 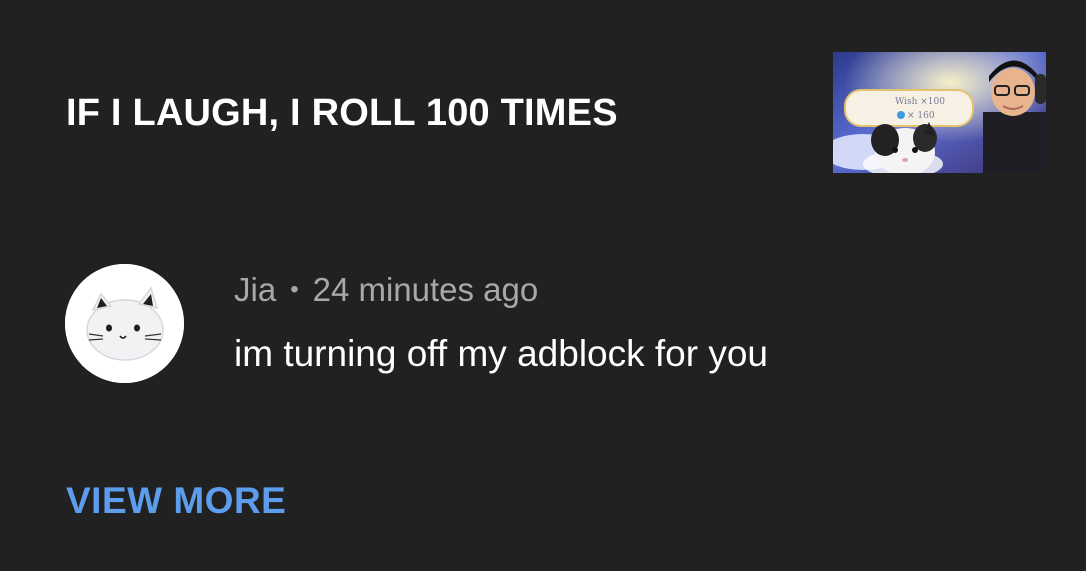 I want to click on commenter-avatar, so click(x=124, y=323).